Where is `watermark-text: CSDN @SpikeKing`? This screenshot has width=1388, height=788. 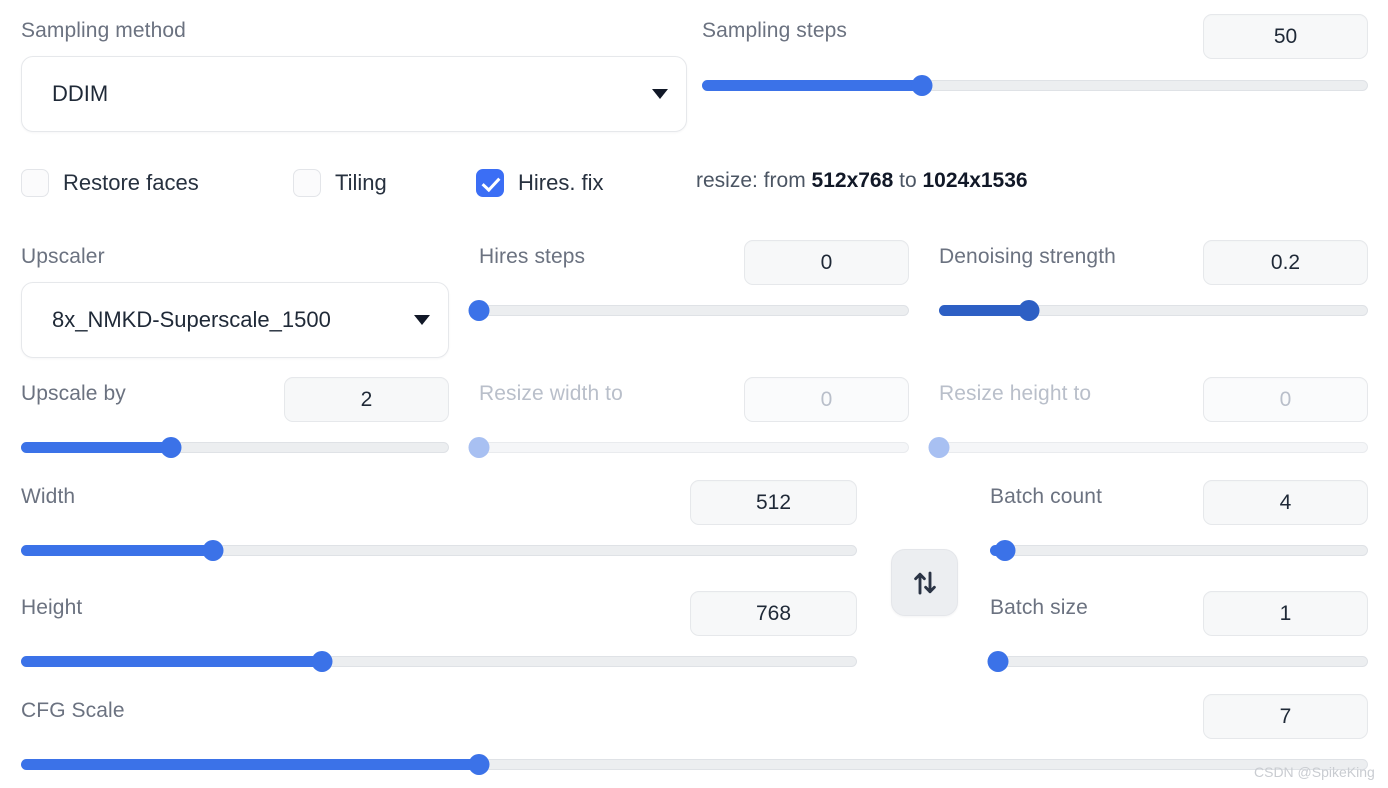 watermark-text: CSDN @SpikeKing is located at coordinates (1314, 772).